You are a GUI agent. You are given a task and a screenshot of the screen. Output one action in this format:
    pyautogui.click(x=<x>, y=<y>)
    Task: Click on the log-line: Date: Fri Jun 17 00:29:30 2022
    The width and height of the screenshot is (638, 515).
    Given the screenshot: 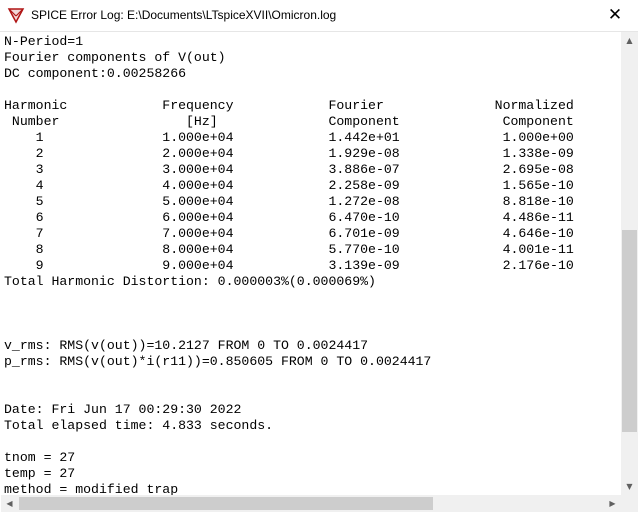 What is the action you would take?
    pyautogui.click(x=123, y=409)
    